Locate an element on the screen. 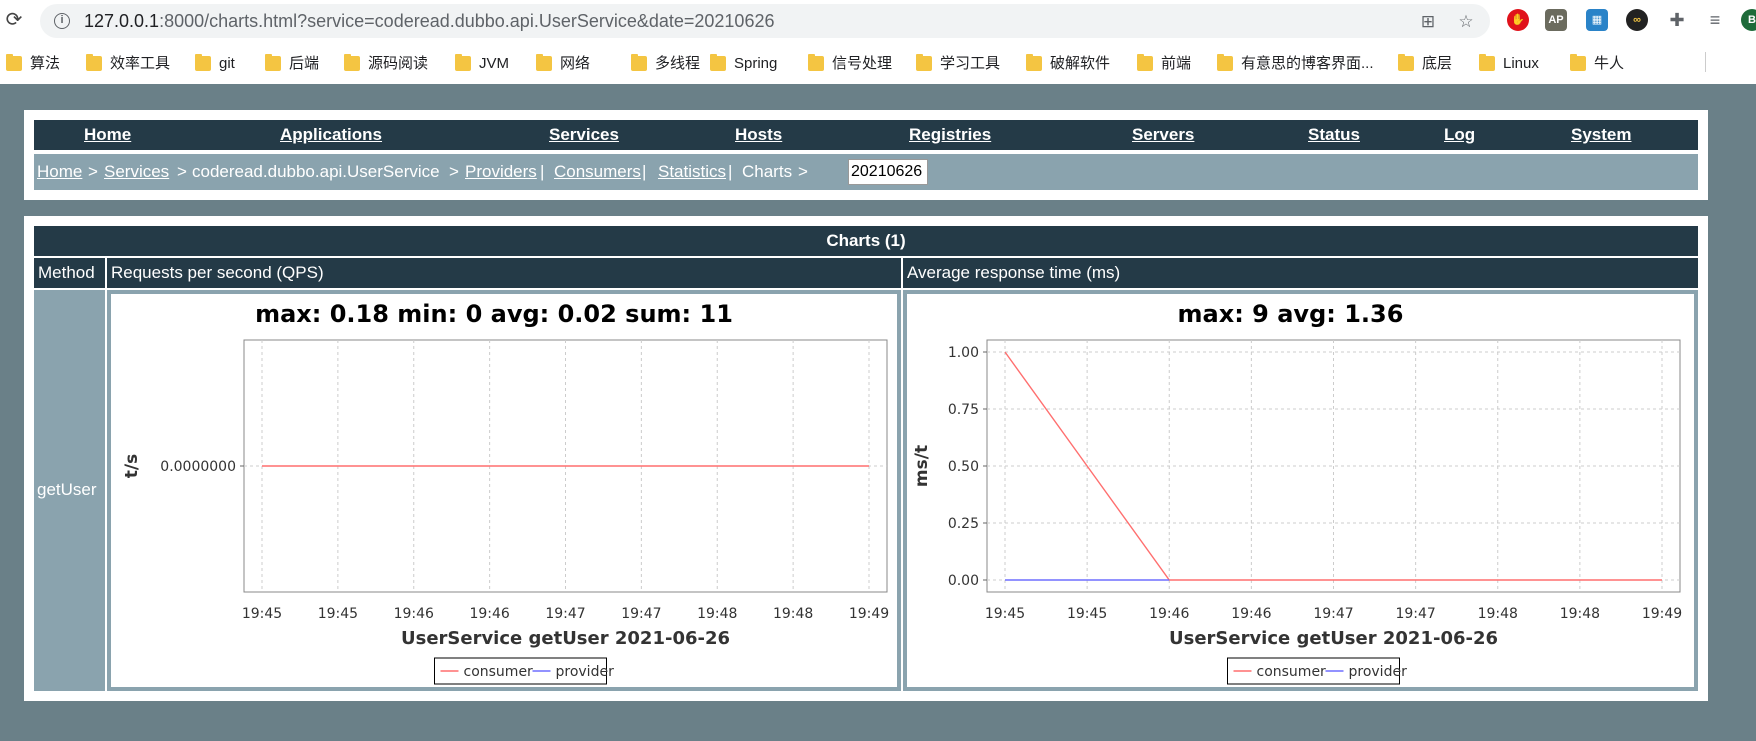 This screenshot has width=1756, height=741. nav-status: Status is located at coordinates (1334, 135).